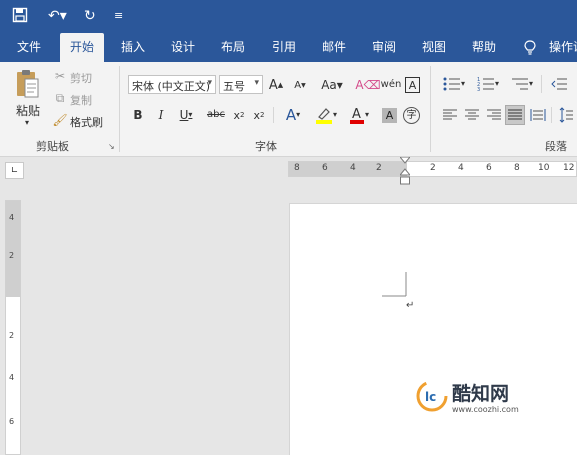 The image size is (577, 455). I want to click on text-effects-icon: A ▾, so click(293, 115).